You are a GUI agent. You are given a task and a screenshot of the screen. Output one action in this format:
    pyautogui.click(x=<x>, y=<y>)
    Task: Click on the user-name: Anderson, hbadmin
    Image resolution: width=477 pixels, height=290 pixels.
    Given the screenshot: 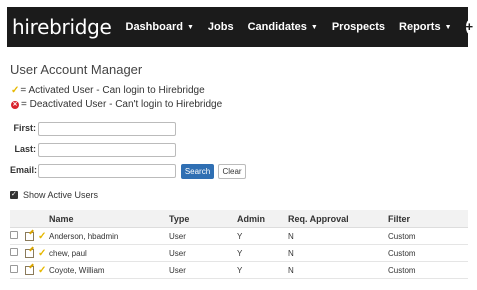 What is the action you would take?
    pyautogui.click(x=109, y=236)
    